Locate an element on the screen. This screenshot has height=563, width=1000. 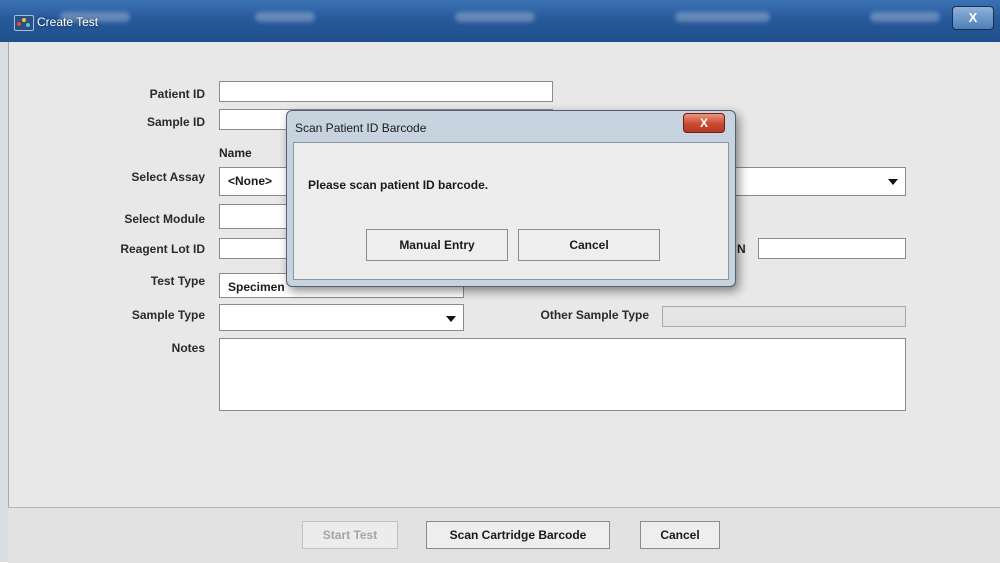
start-test-button: Start Test is located at coordinates (350, 535).